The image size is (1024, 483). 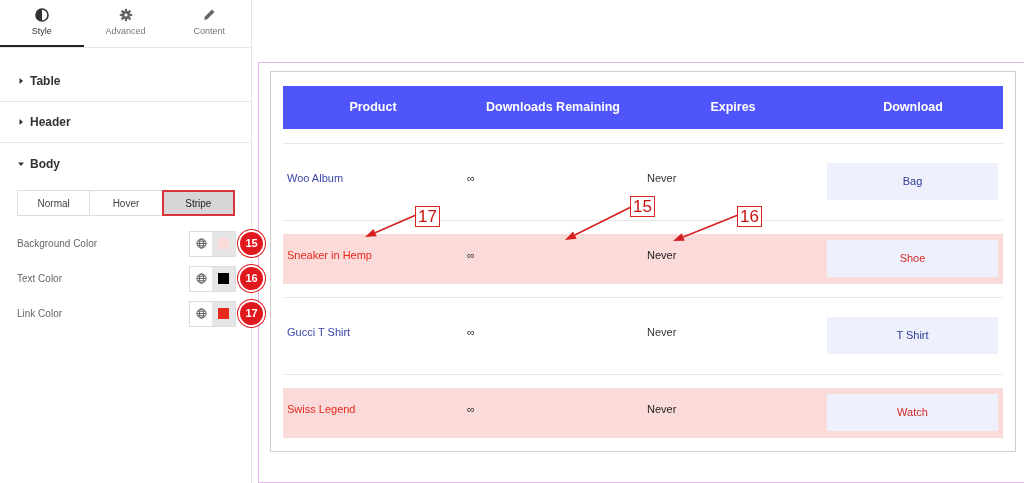 What do you see at coordinates (57, 244) in the screenshot?
I see `control-label: Background Color` at bounding box center [57, 244].